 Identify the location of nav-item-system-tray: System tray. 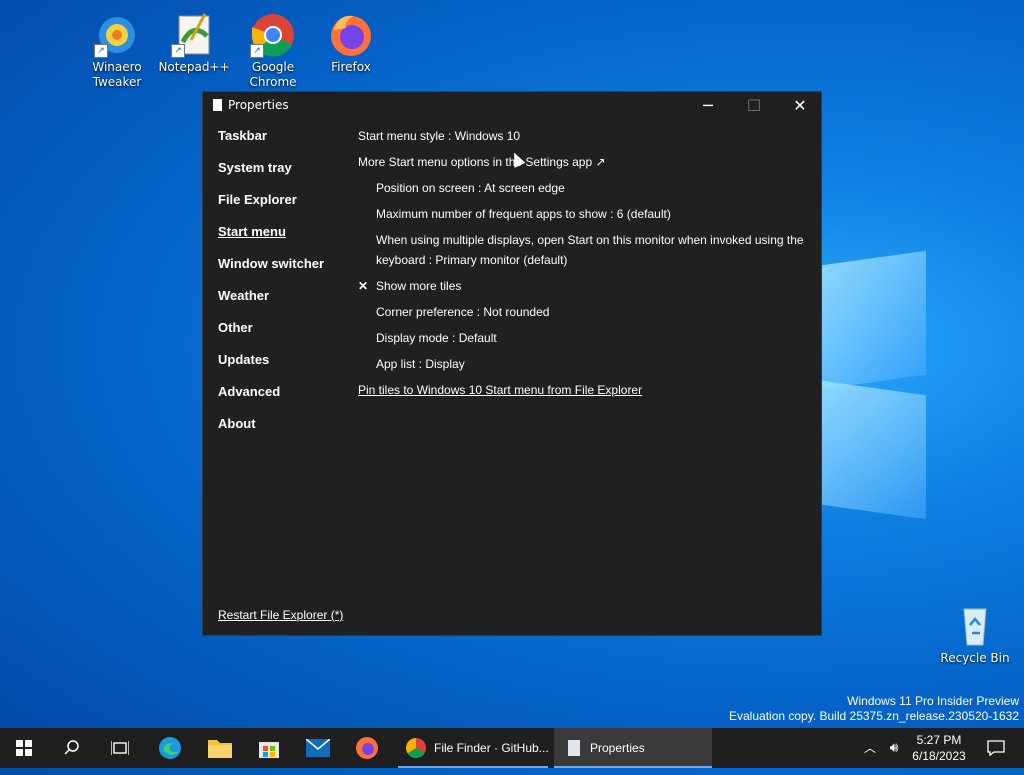
(271, 174).